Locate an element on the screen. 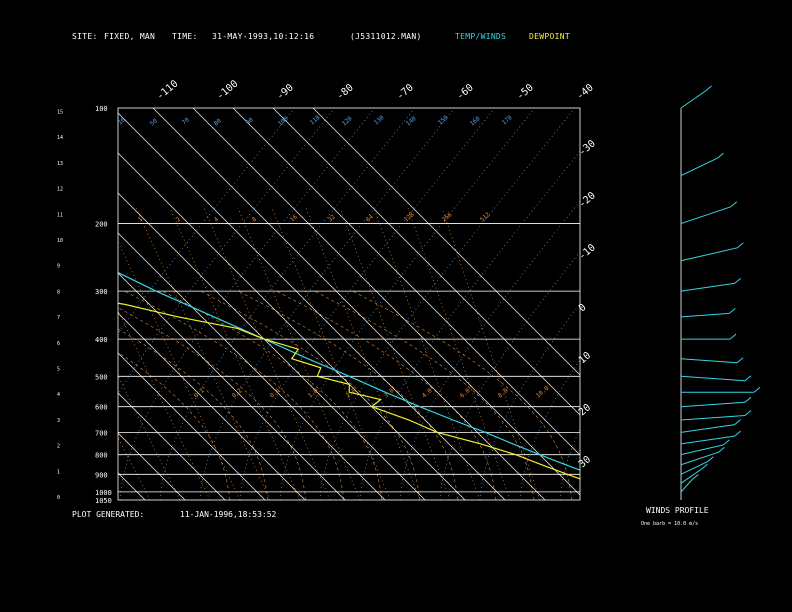 The width and height of the screenshot is (792, 612). pressure-tick-label: 800 is located at coordinates (101, 456).